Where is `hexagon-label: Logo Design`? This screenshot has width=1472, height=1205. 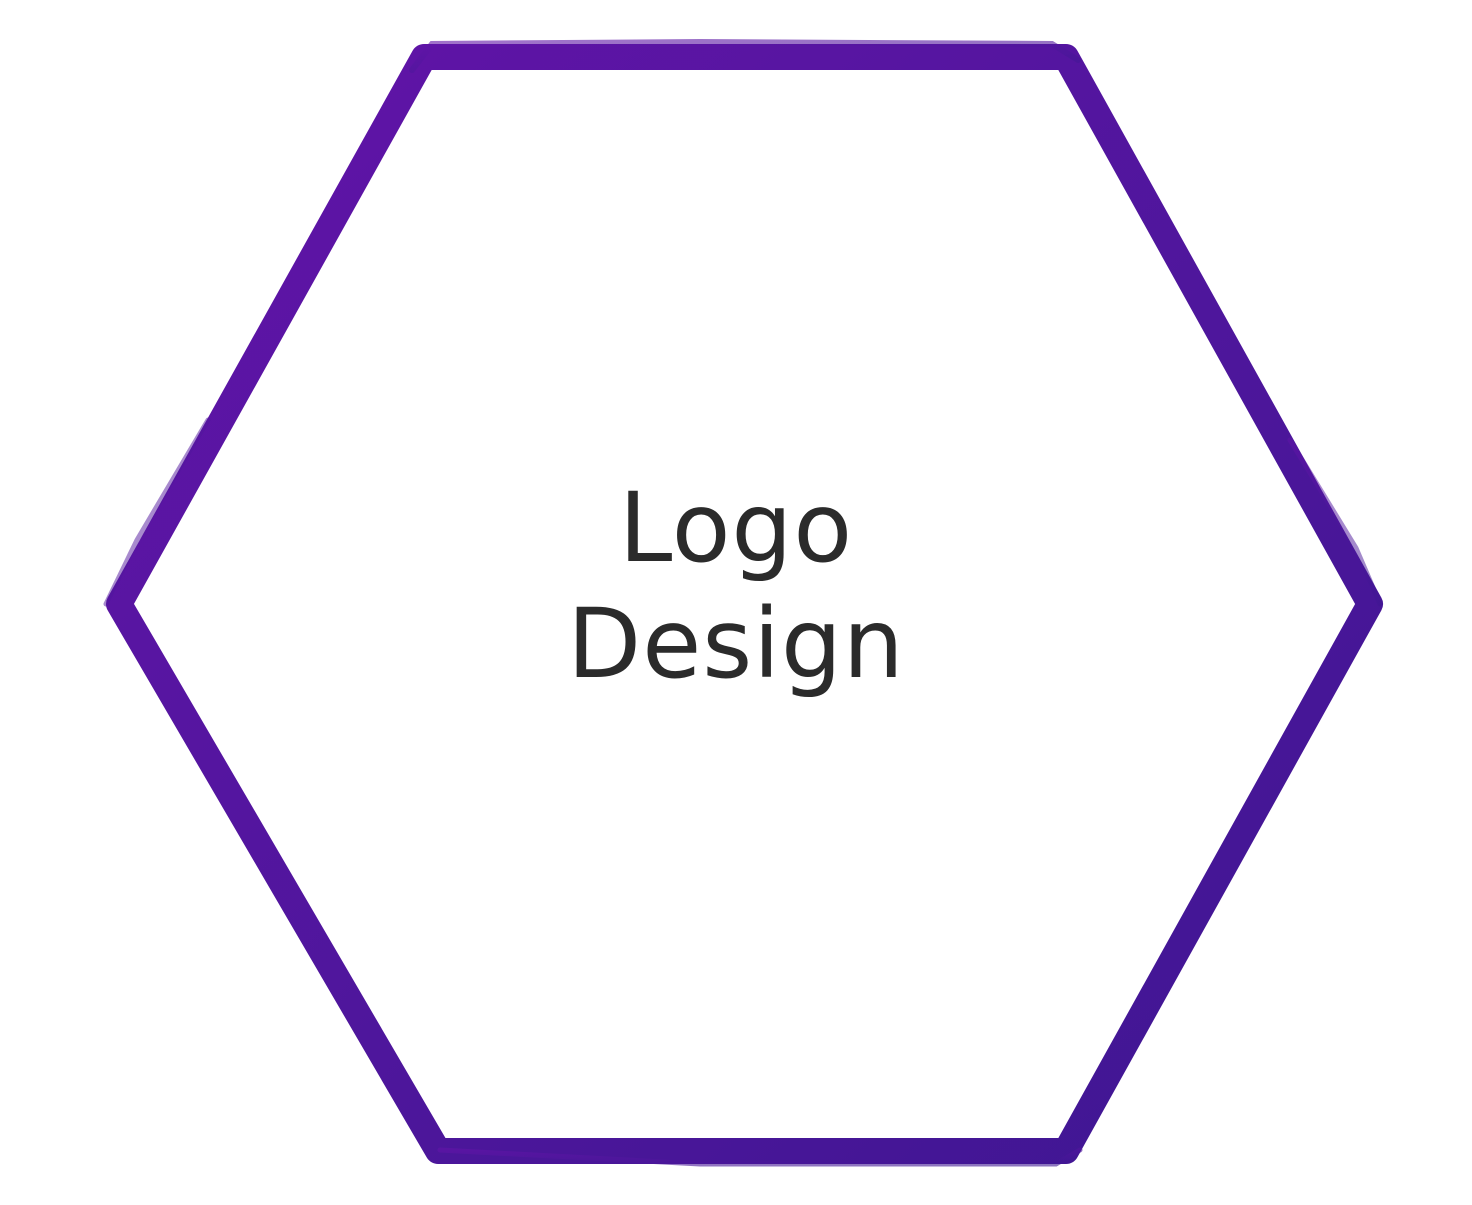
hexagon-label: Logo Design is located at coordinates (736, 586).